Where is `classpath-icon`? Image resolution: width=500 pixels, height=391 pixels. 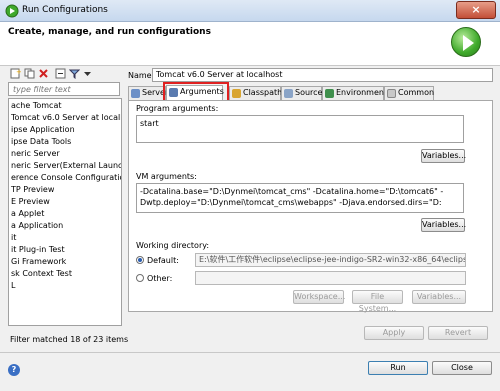
classpath-icon is located at coordinates (236, 93).